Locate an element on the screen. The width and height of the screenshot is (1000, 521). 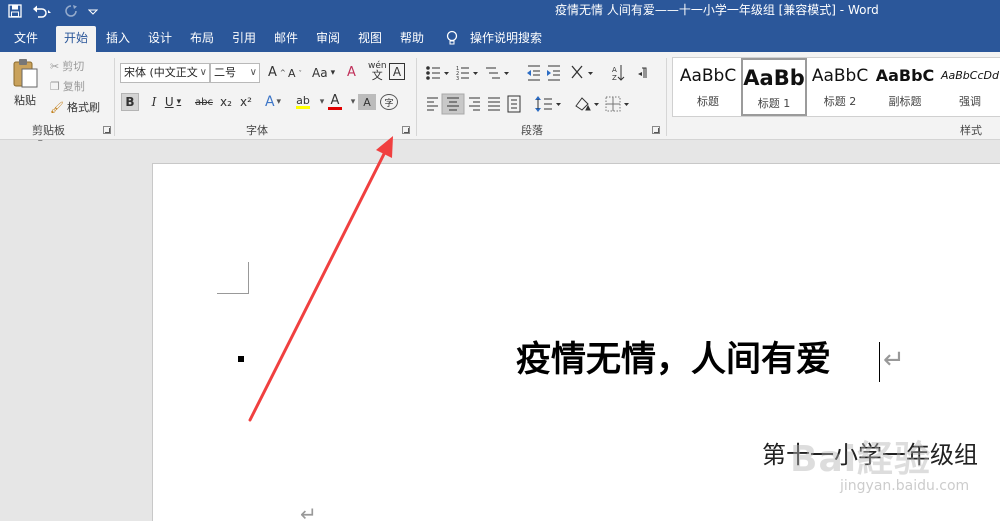
quick-access-toolbar is located at coordinates (53, 11).